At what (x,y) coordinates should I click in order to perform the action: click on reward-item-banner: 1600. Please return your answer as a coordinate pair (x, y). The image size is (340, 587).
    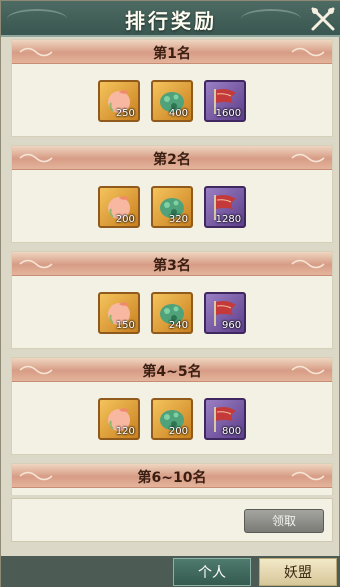
    Looking at the image, I should click on (225, 101).